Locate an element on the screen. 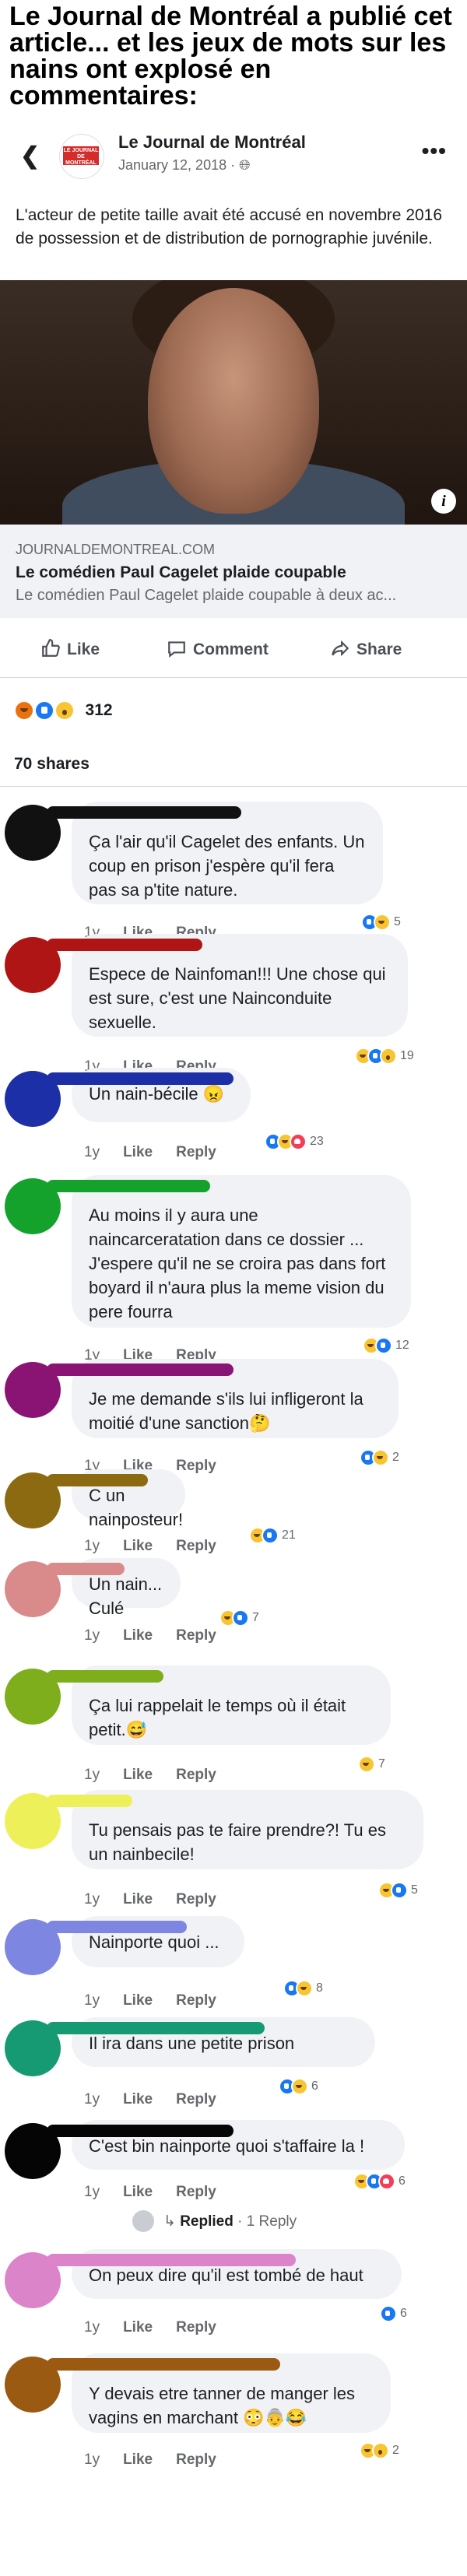 The image size is (467, 2576). comment-reaction-count: 5 is located at coordinates (414, 1890).